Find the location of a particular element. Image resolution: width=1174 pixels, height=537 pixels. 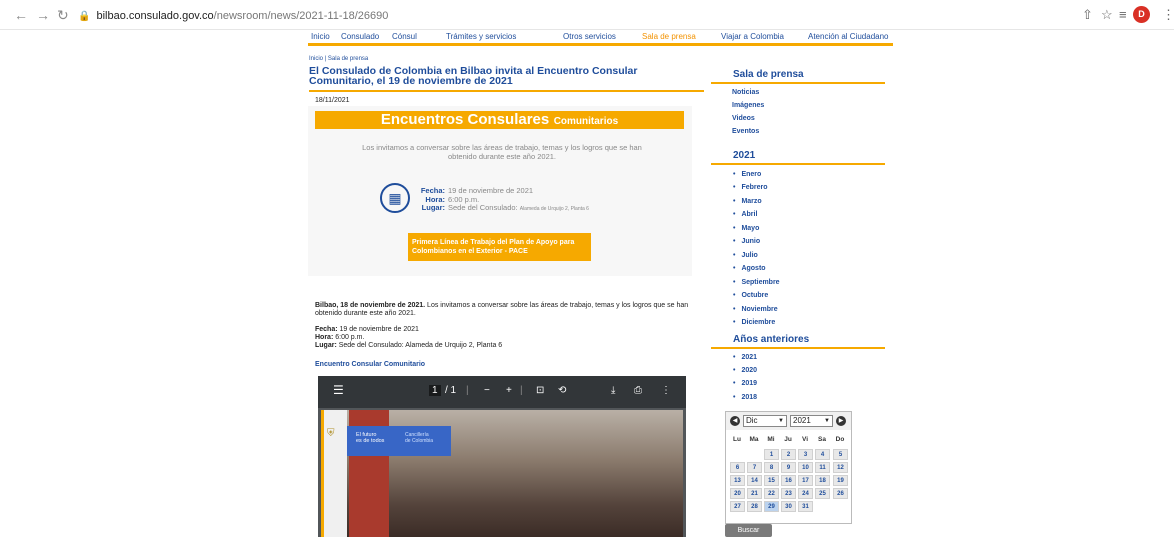

calendar-day: 31 is located at coordinates (805, 506).